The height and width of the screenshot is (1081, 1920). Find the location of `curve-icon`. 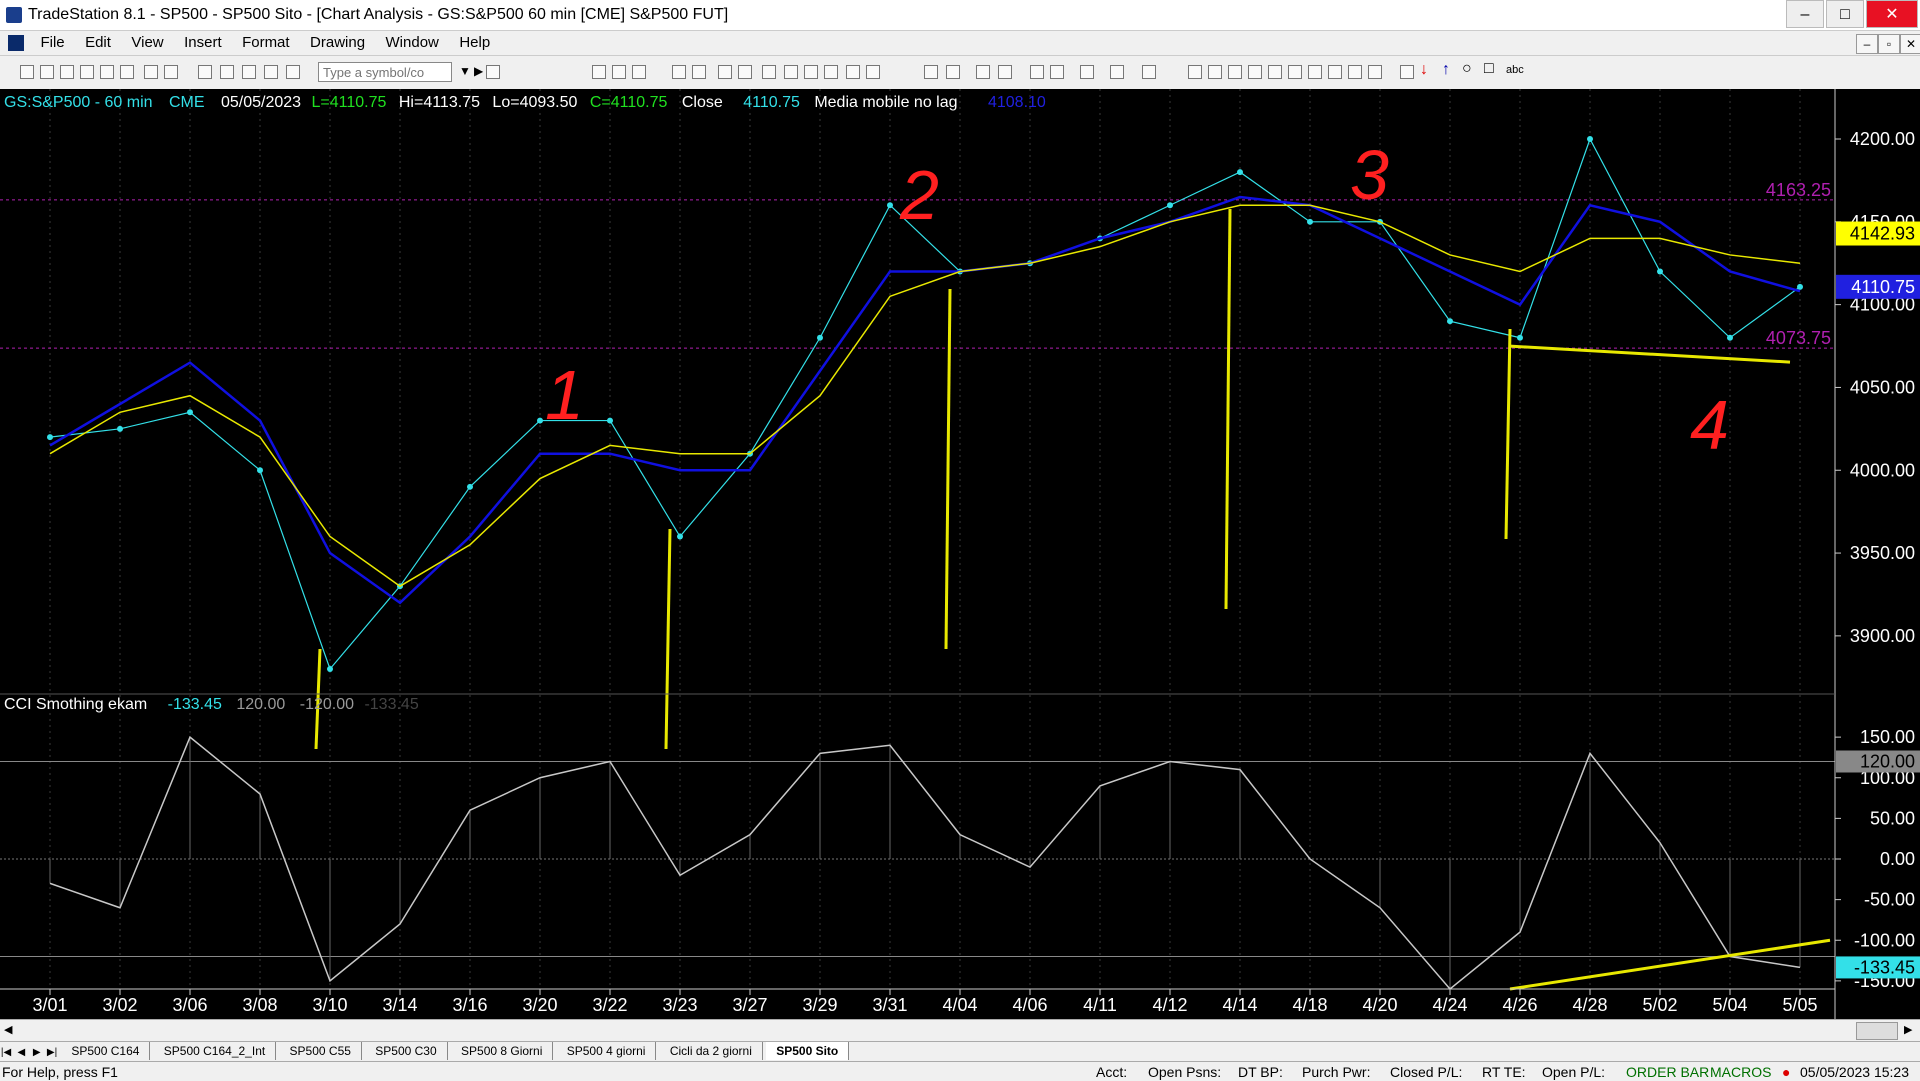

curve-icon is located at coordinates (1407, 72).